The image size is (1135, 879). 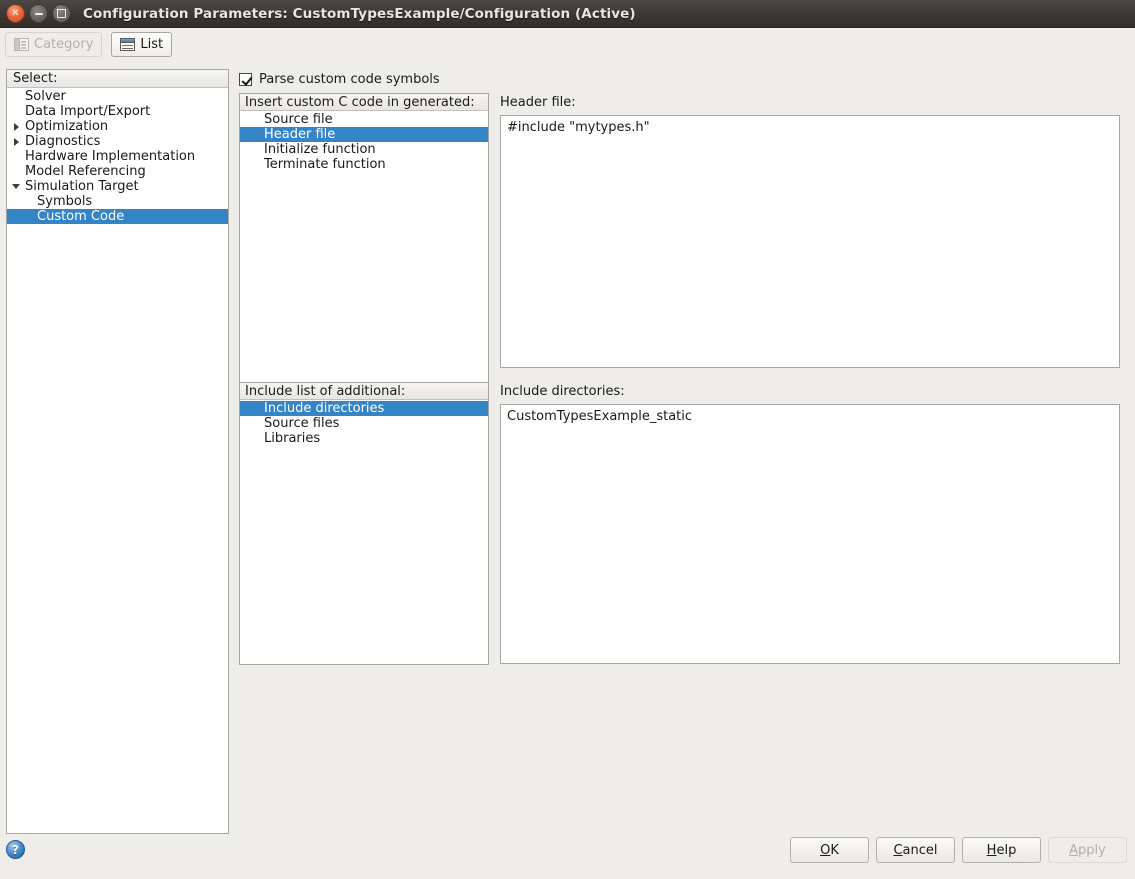 I want to click on dialog-button-row: O K Cancel Help Apply, so click(x=958, y=850).